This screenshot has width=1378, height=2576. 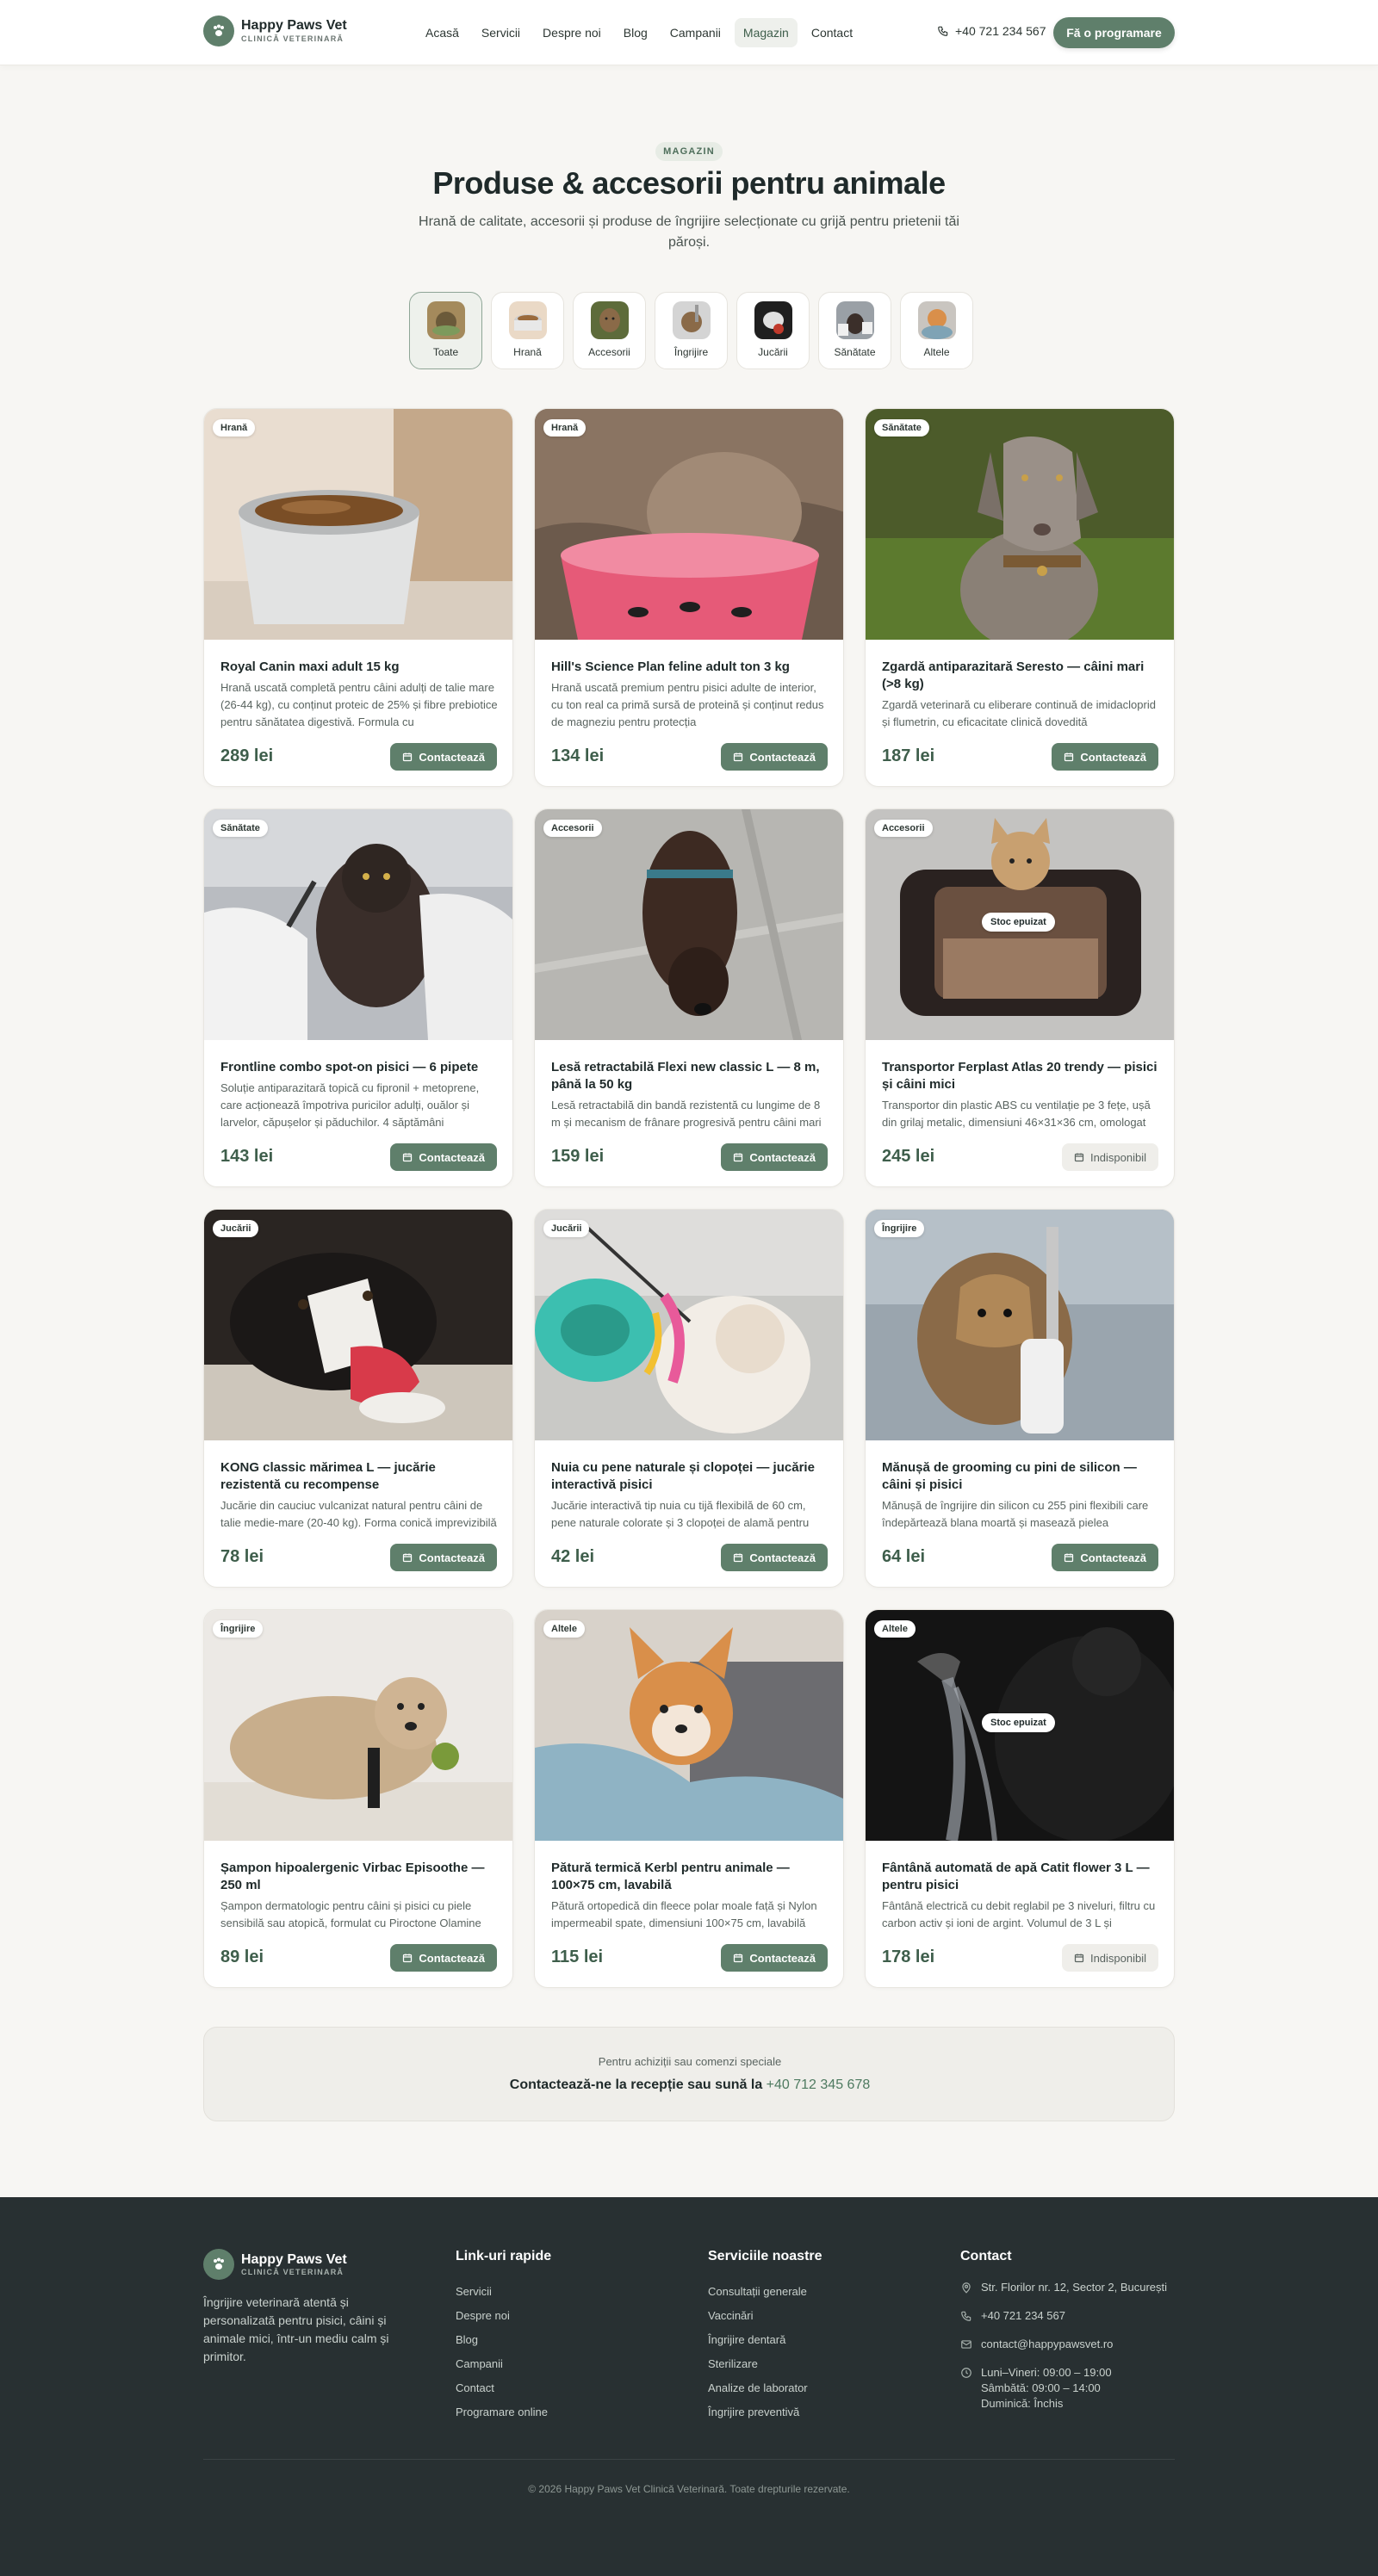 What do you see at coordinates (695, 32) in the screenshot?
I see `nav-campaigns: Campanii` at bounding box center [695, 32].